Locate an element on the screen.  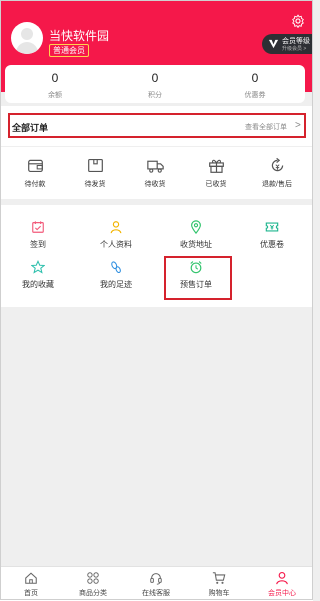
status-label: 已收货 is located at coordinates (216, 184).